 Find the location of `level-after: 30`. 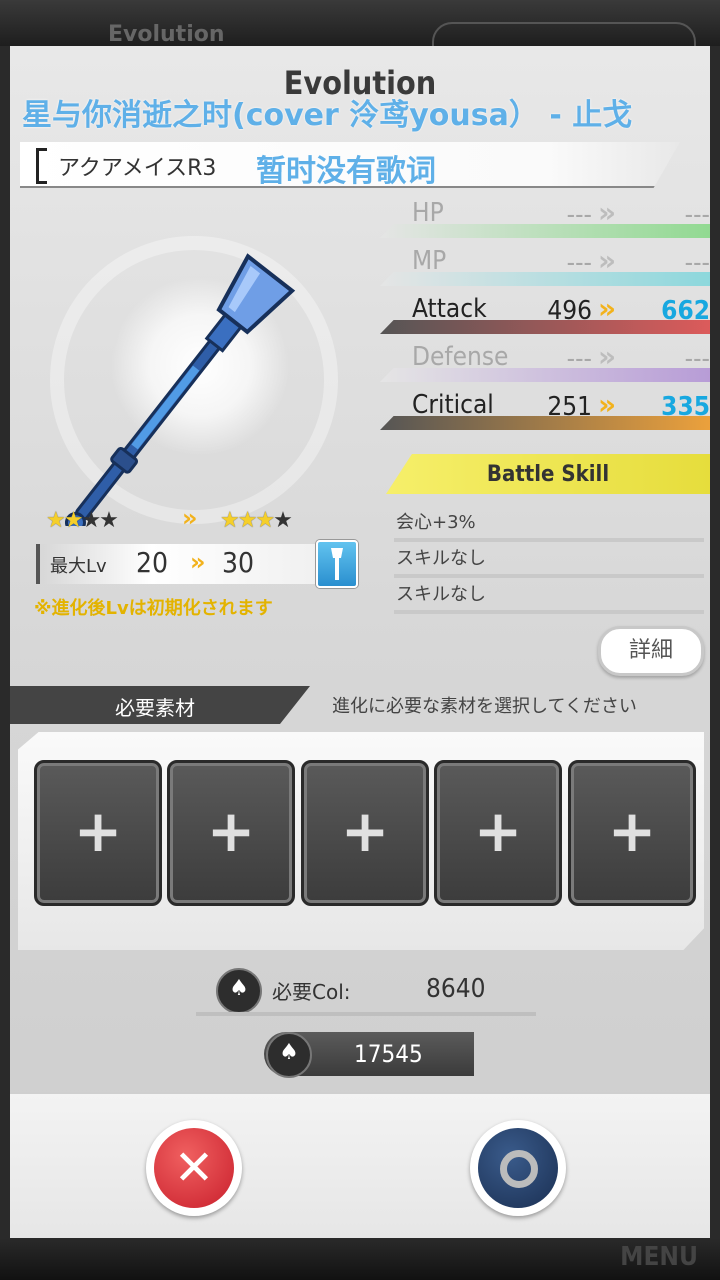

level-after: 30 is located at coordinates (238, 562).